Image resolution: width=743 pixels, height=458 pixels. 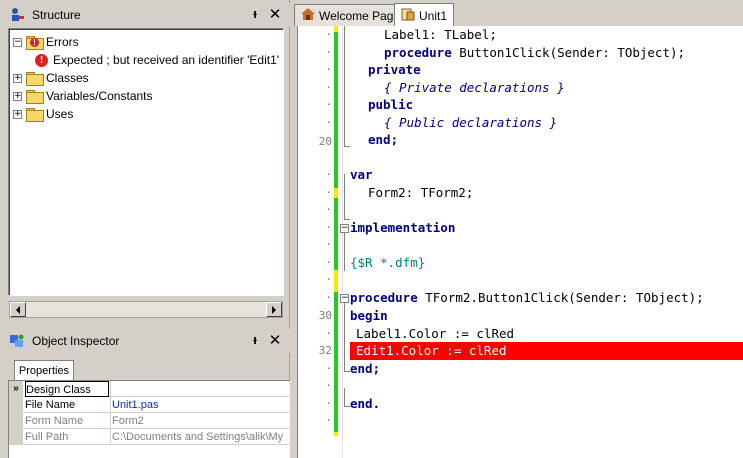 What do you see at coordinates (200, 437) in the screenshot?
I see `property-value: C:\Documents and Settings\alik\My` at bounding box center [200, 437].